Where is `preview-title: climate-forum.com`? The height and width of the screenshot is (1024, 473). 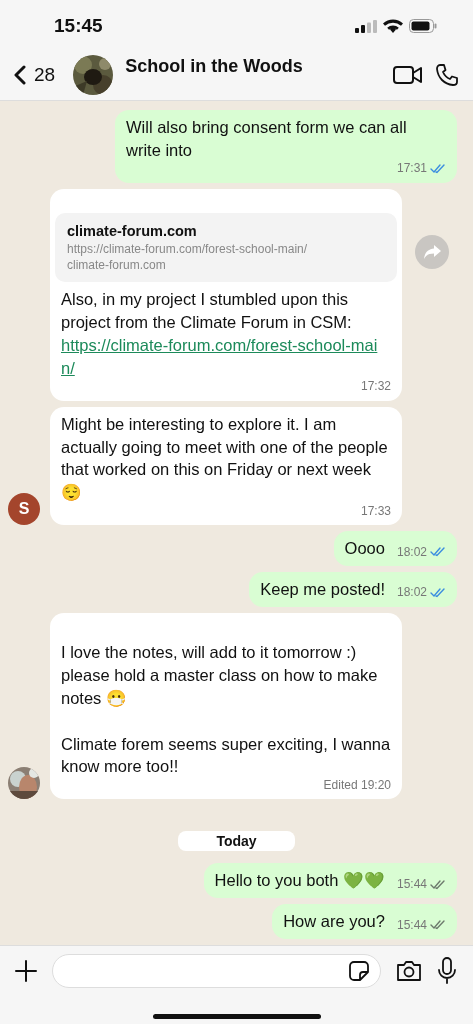 preview-title: climate-forum.com is located at coordinates (132, 231).